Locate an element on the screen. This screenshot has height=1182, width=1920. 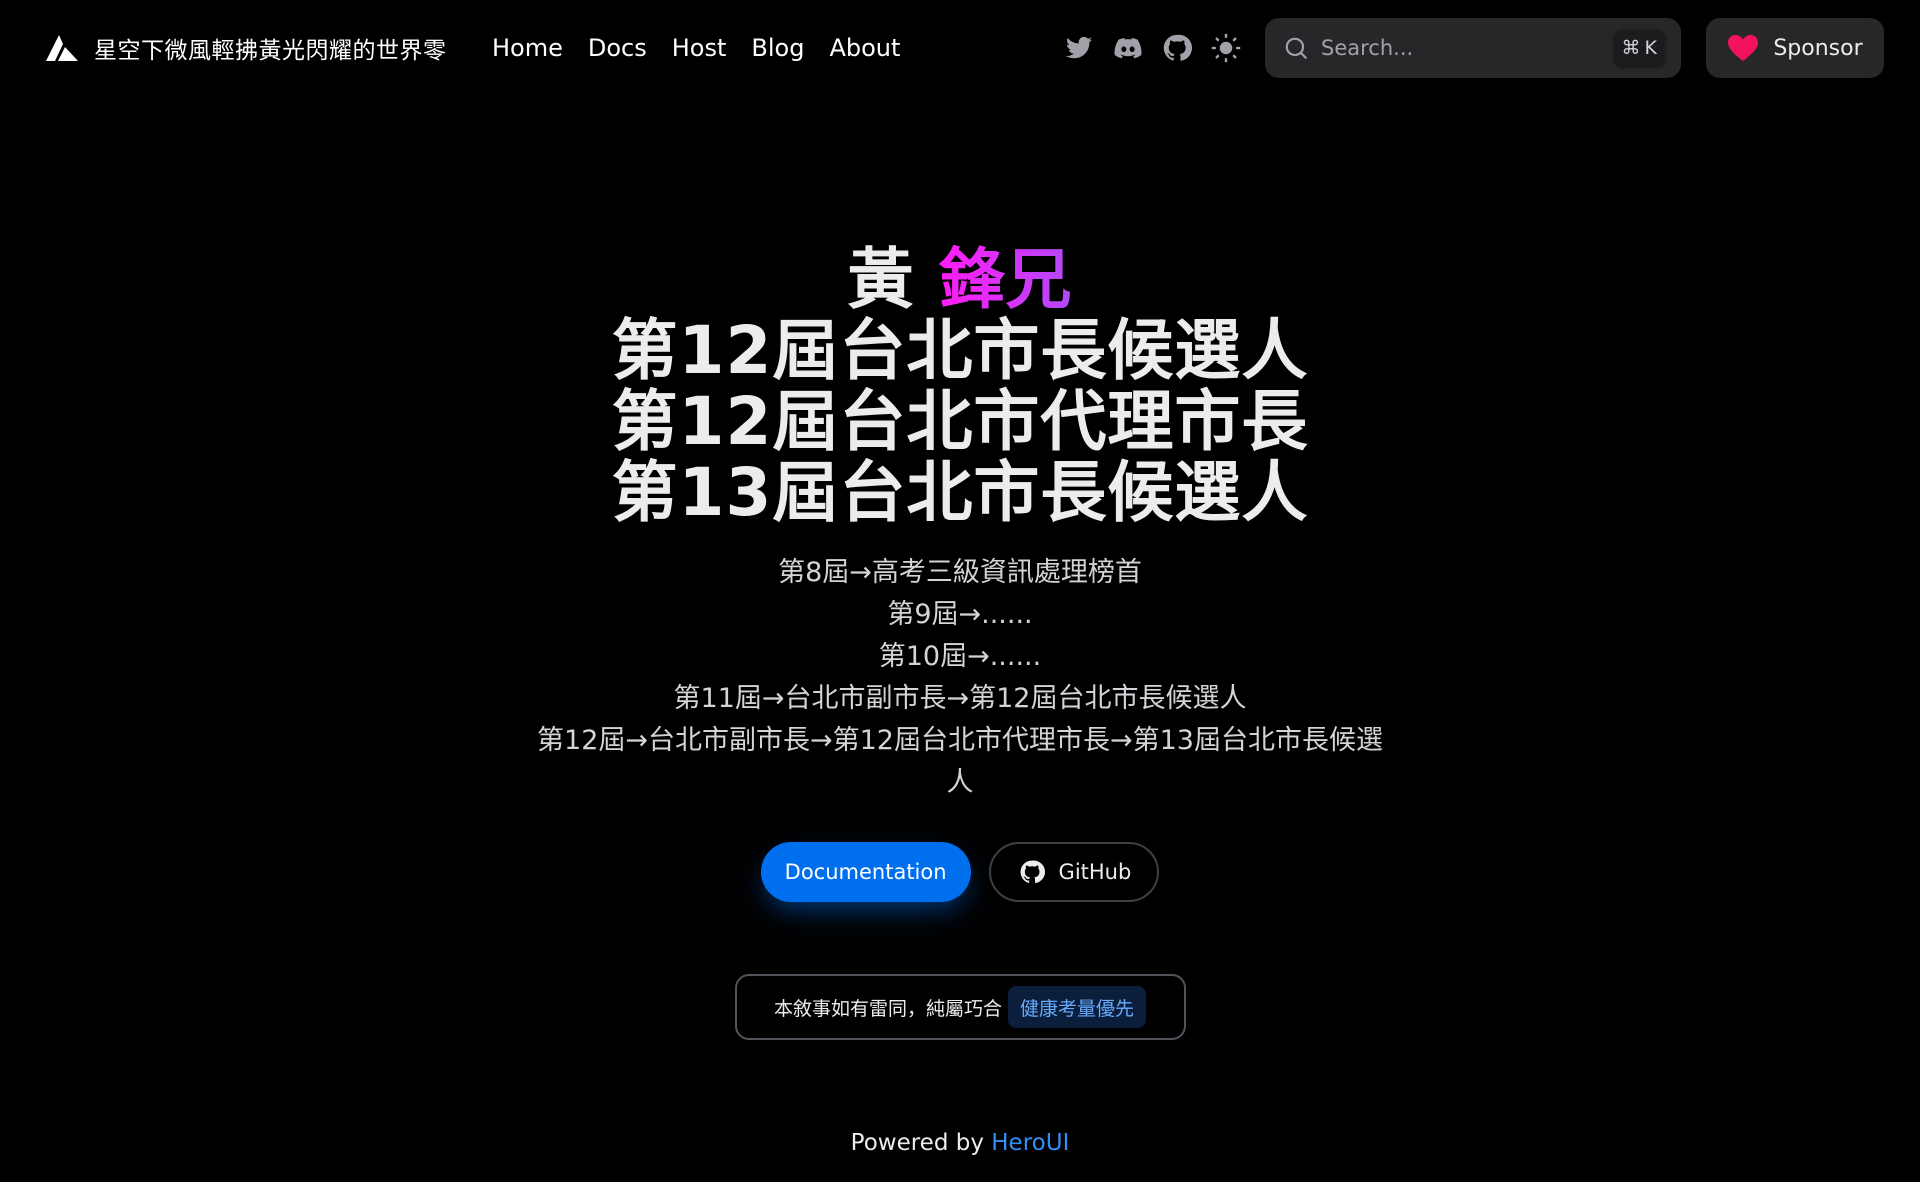
footer: Powered by HeroUI is located at coordinates (960, 1143).